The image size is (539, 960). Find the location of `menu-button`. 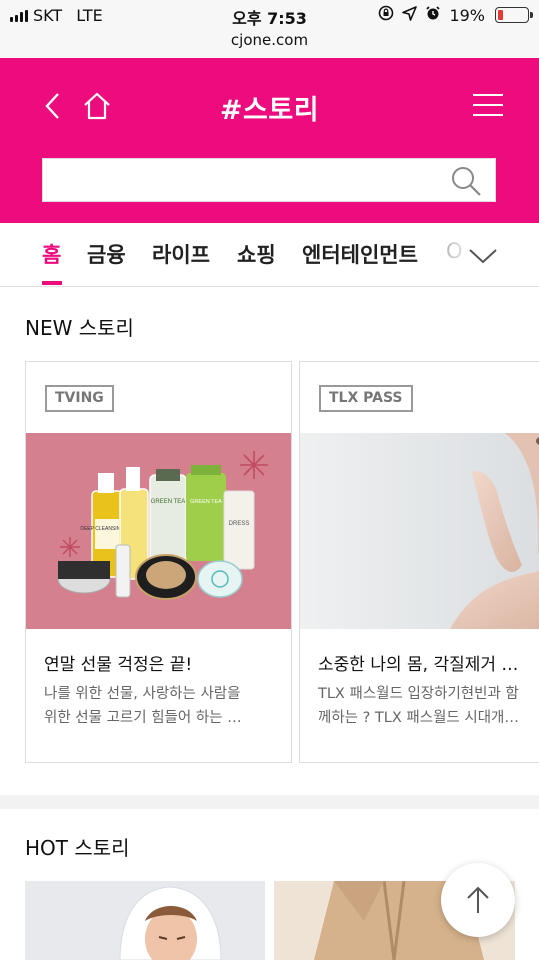

menu-button is located at coordinates (489, 106).